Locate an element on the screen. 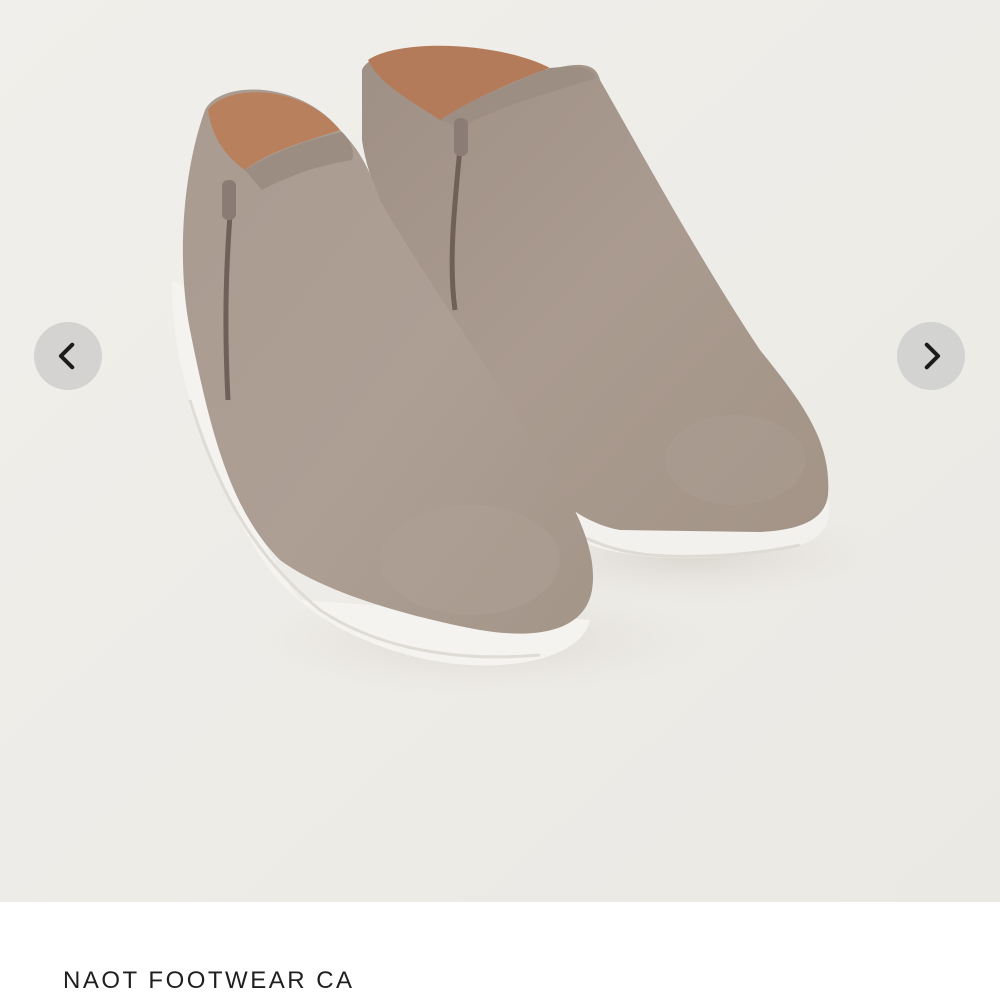 This screenshot has height=1000, width=1000. chevron-right-icon is located at coordinates (932, 356).